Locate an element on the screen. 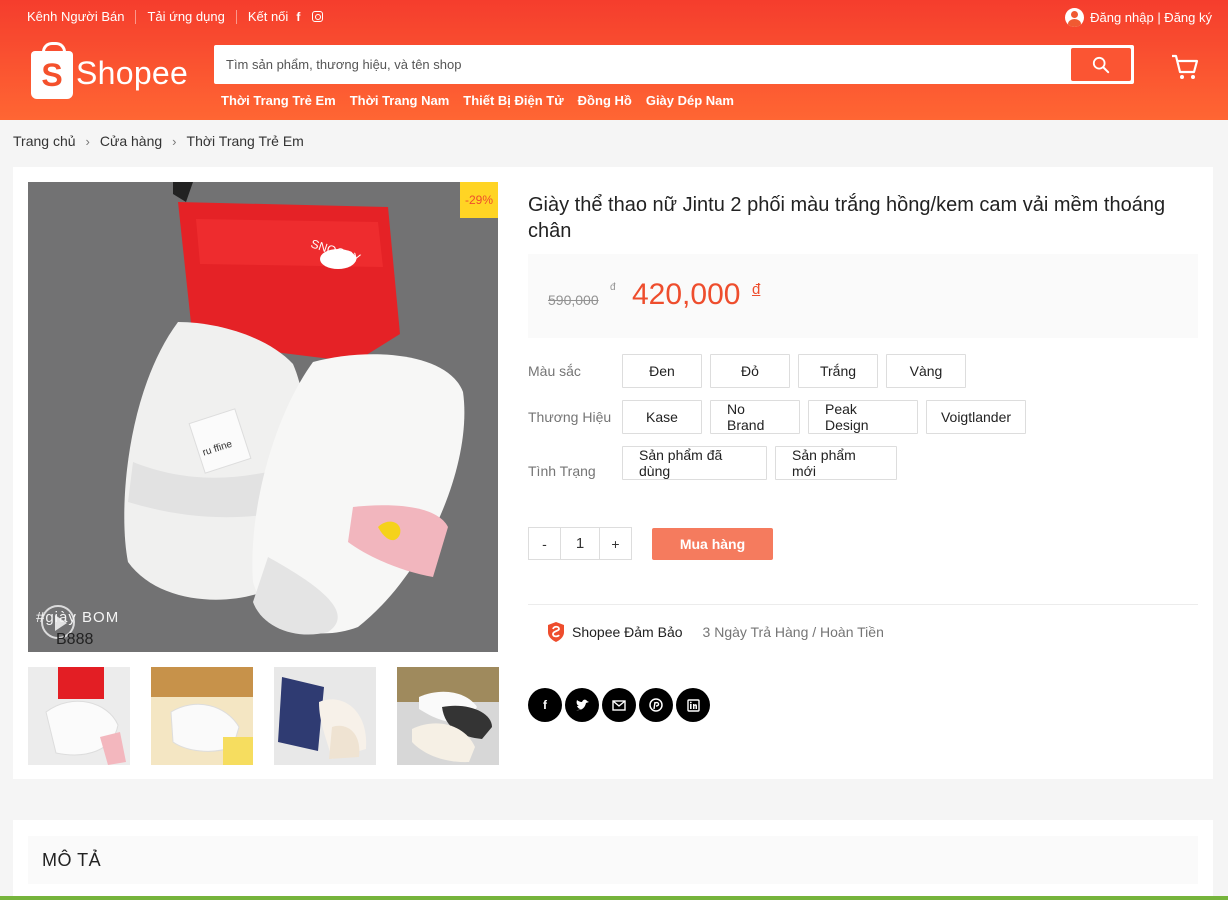 The width and height of the screenshot is (1228, 900). condition-label: Tình Trạng is located at coordinates (562, 471).